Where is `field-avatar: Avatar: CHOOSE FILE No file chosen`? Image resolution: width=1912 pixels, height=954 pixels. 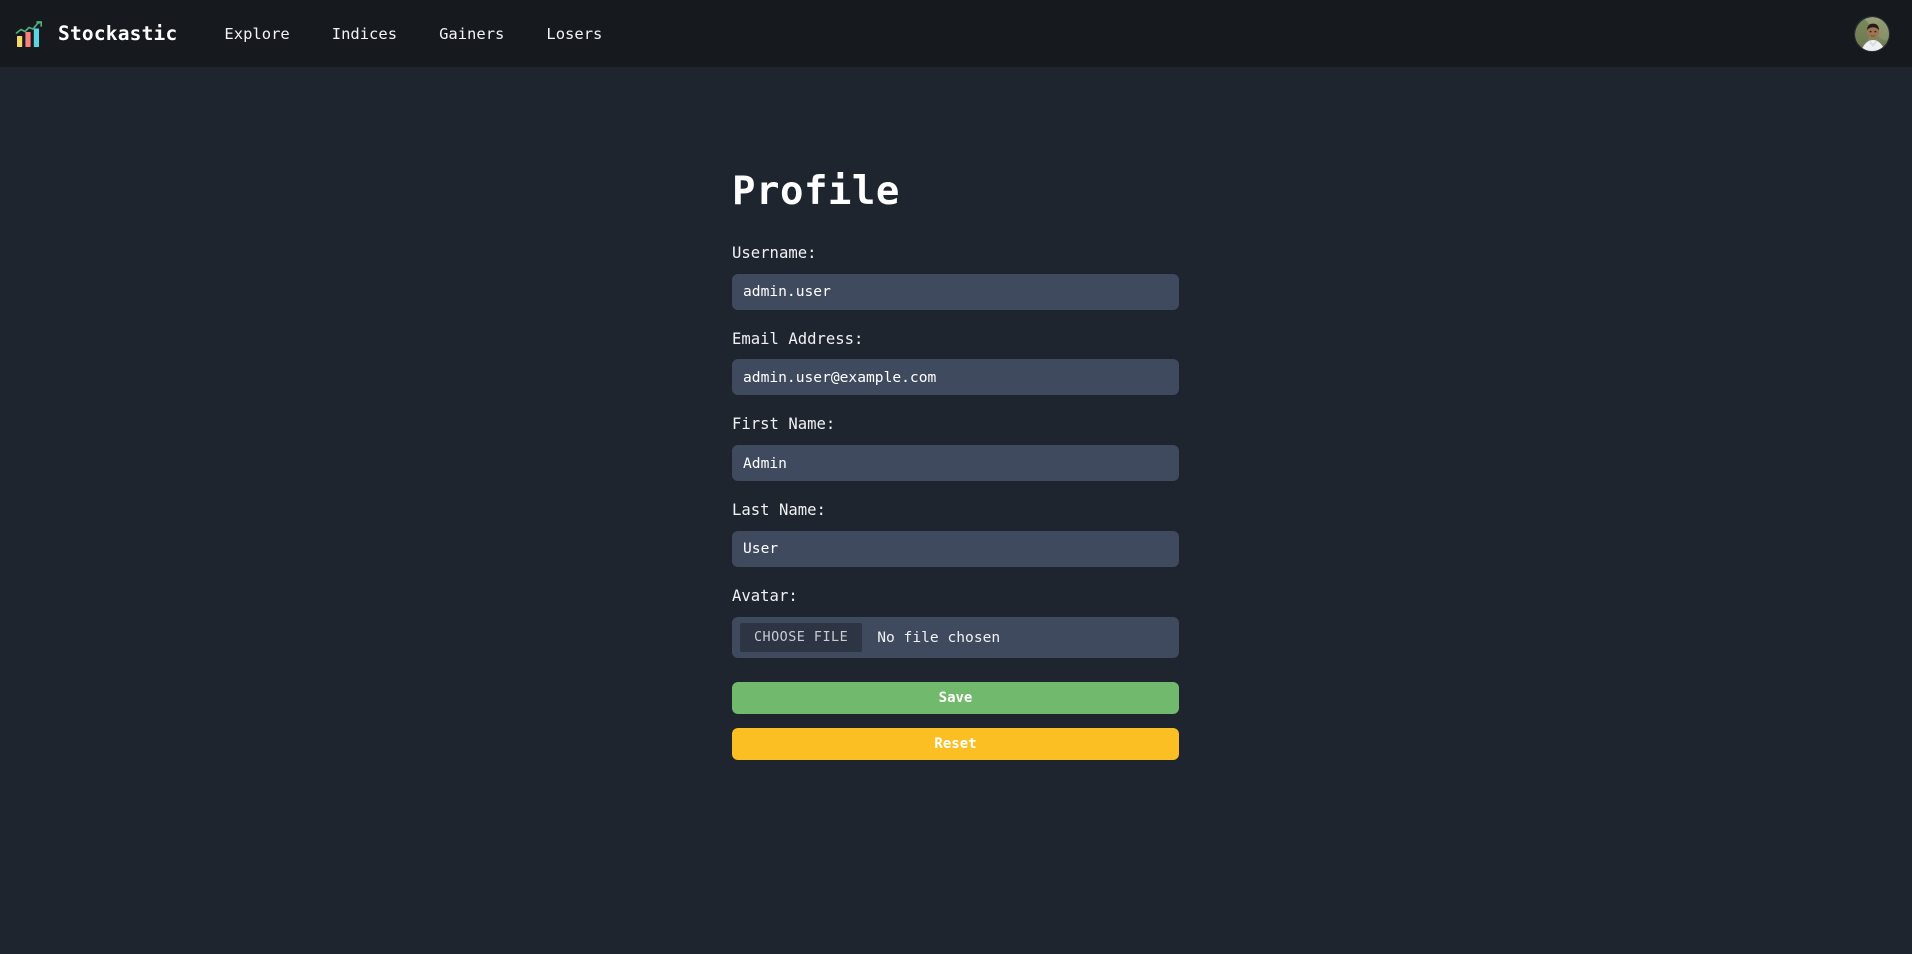
field-avatar: Avatar: CHOOSE FILE No file chosen is located at coordinates (955, 622).